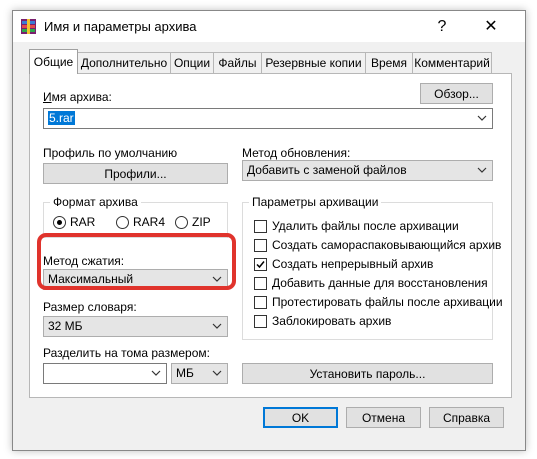 The image size is (537, 459). Describe the element at coordinates (53, 61) in the screenshot. I see `tab-general: Общие` at that location.